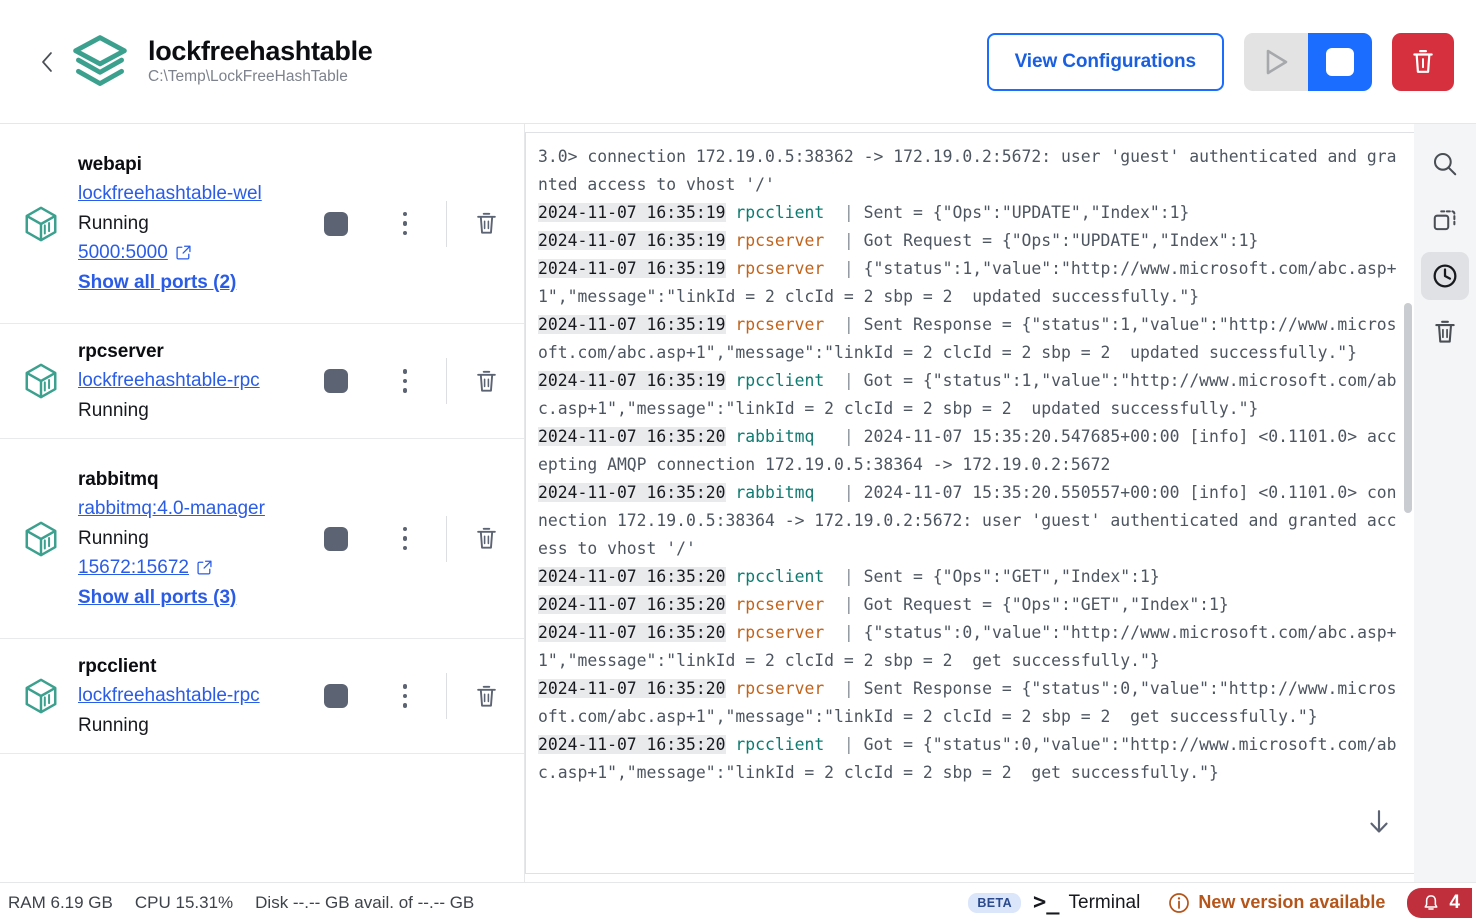 Image resolution: width=1476 pixels, height=922 pixels. I want to click on log-scrollbar, so click(1408, 408).